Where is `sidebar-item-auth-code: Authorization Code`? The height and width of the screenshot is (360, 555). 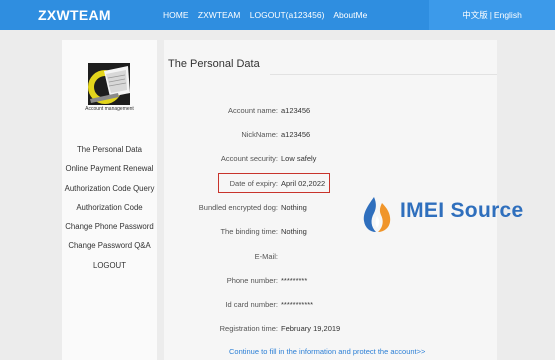 sidebar-item-auth-code: Authorization Code is located at coordinates (109, 212).